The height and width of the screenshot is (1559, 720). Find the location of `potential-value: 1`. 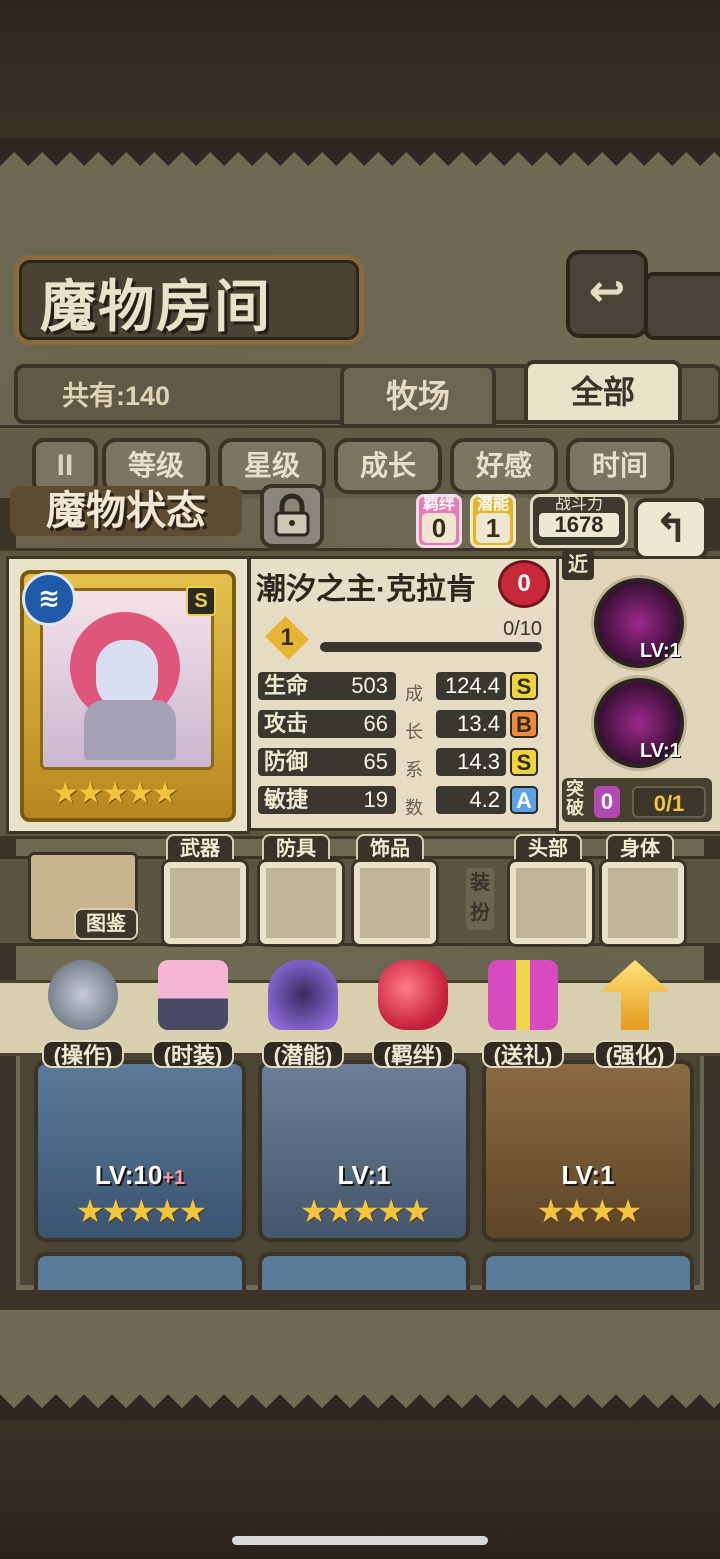

potential-value: 1 is located at coordinates (493, 528).